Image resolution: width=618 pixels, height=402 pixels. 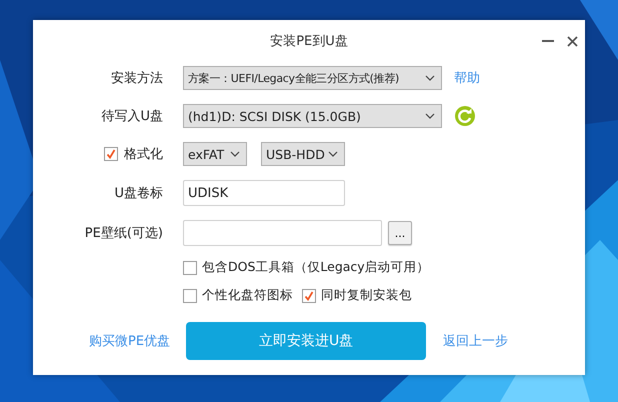 What do you see at coordinates (123, 233) in the screenshot?
I see `field-label: PE壁纸(可选)` at bounding box center [123, 233].